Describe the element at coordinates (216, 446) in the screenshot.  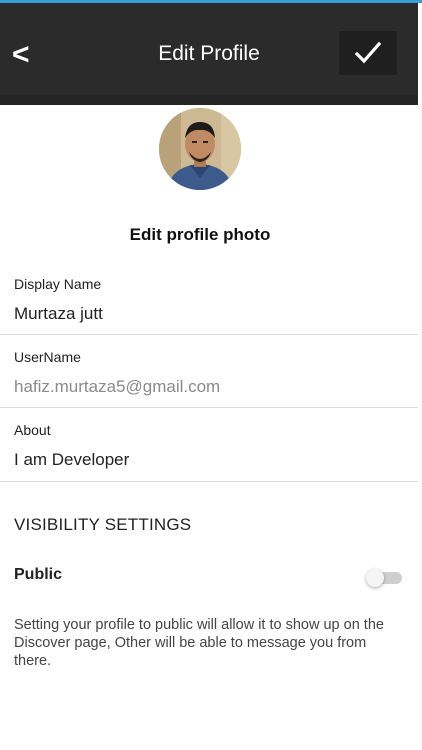
I see `about-field: About I am Developer` at that location.